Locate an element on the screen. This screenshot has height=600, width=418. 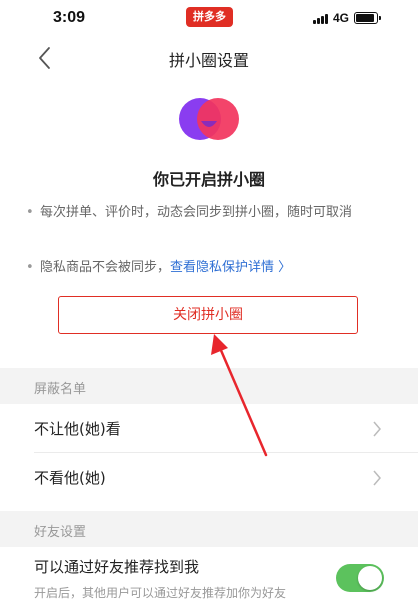
friend-recommend-toggle is located at coordinates (360, 578).